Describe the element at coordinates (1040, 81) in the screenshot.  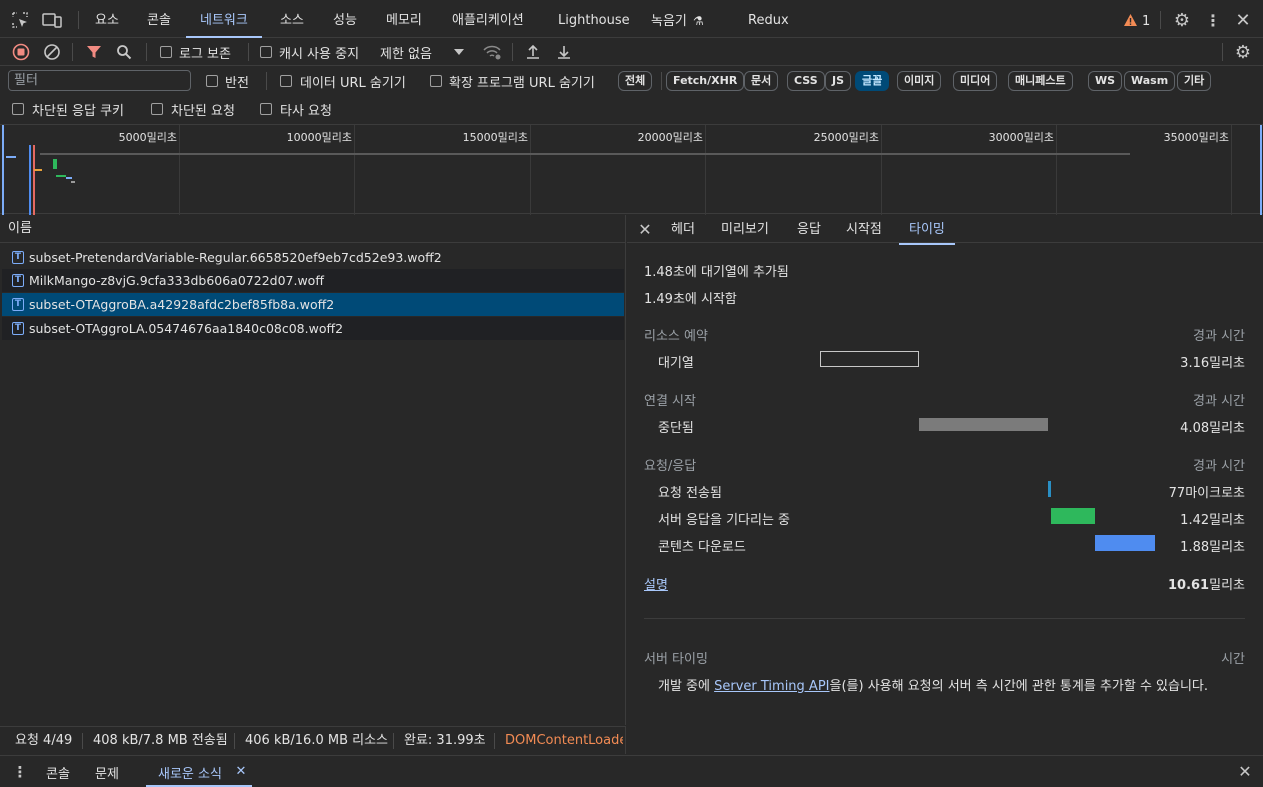
I see `type-filter-manifest: 매니페스트` at that location.